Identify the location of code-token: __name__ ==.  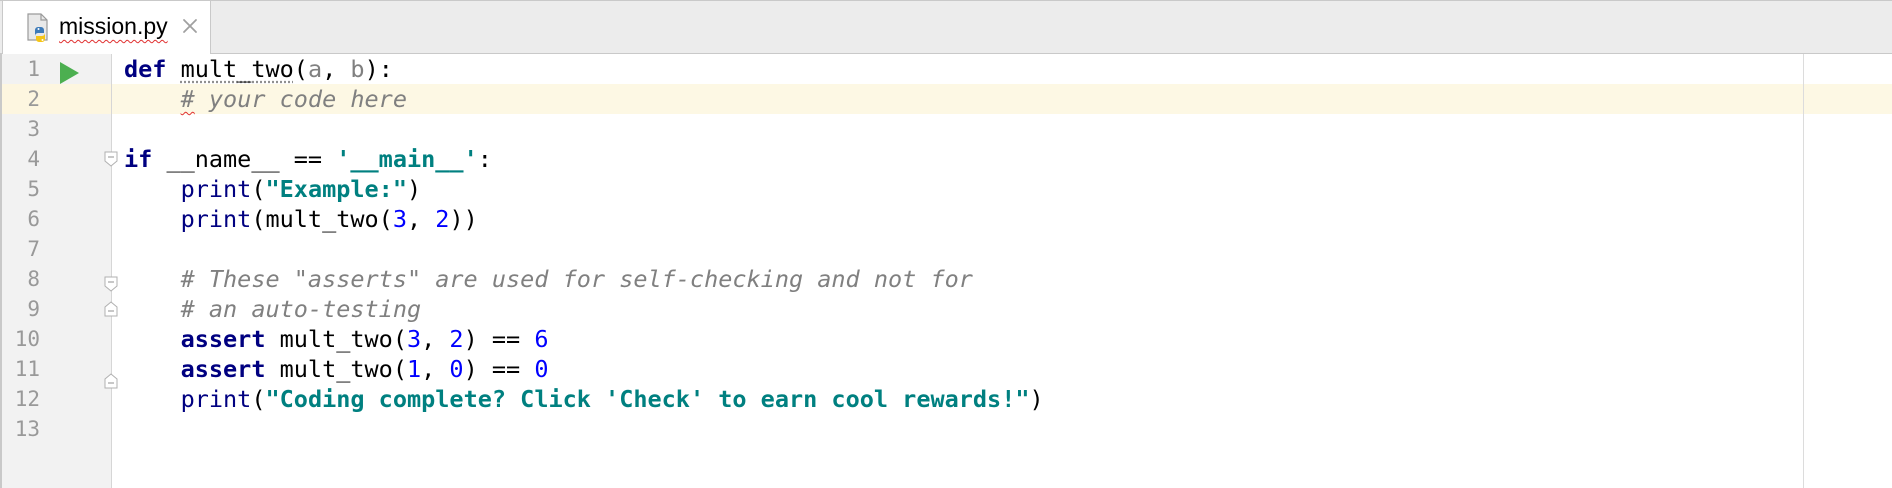
(244, 159).